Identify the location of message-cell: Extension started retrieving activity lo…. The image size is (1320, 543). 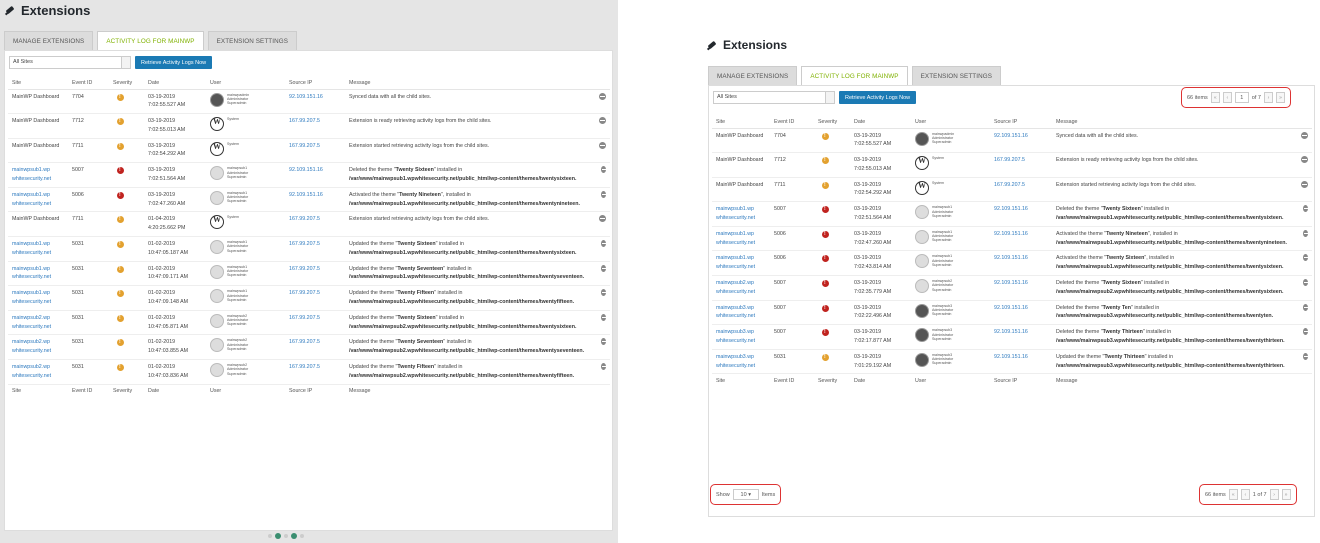
(1182, 190).